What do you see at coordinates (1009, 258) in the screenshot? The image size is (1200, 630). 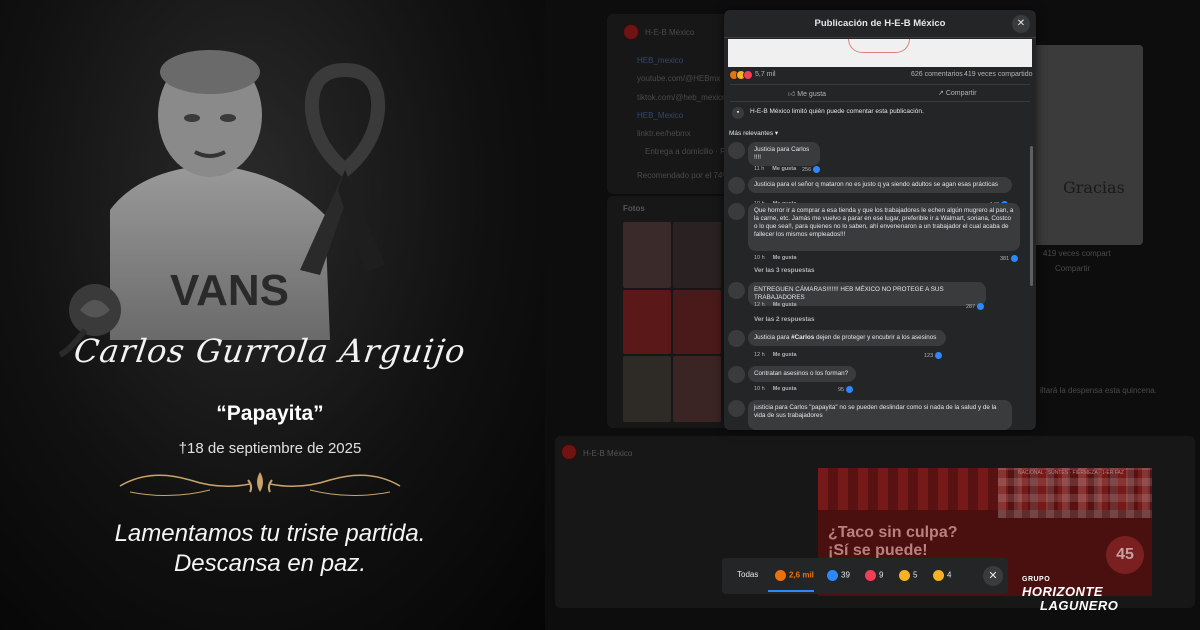 I see `comment-like-count: 381` at bounding box center [1009, 258].